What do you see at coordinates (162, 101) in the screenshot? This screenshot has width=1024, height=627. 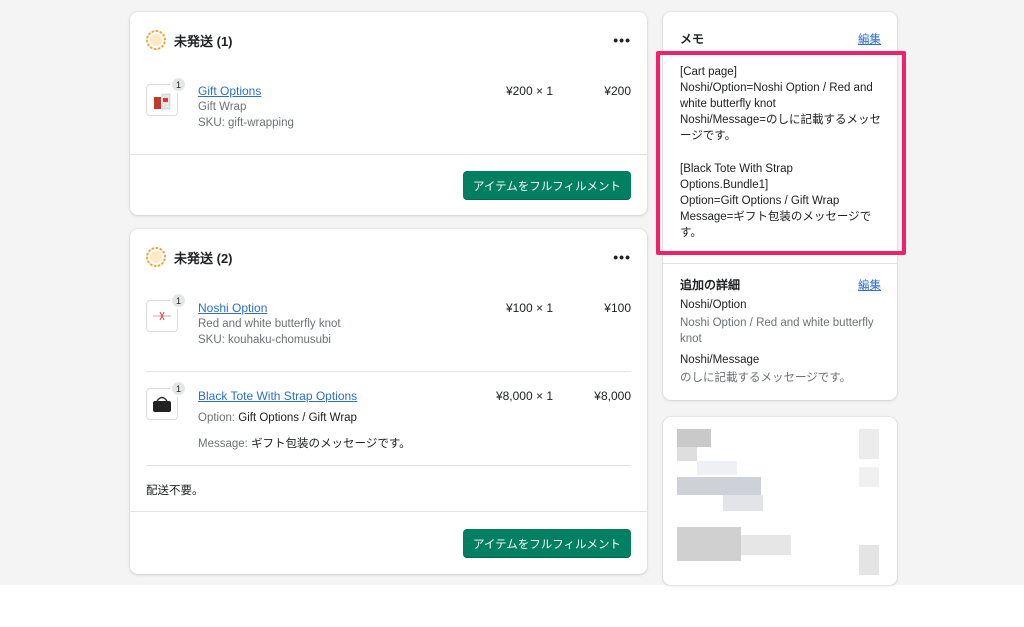 I see `gift-box-icon` at bounding box center [162, 101].